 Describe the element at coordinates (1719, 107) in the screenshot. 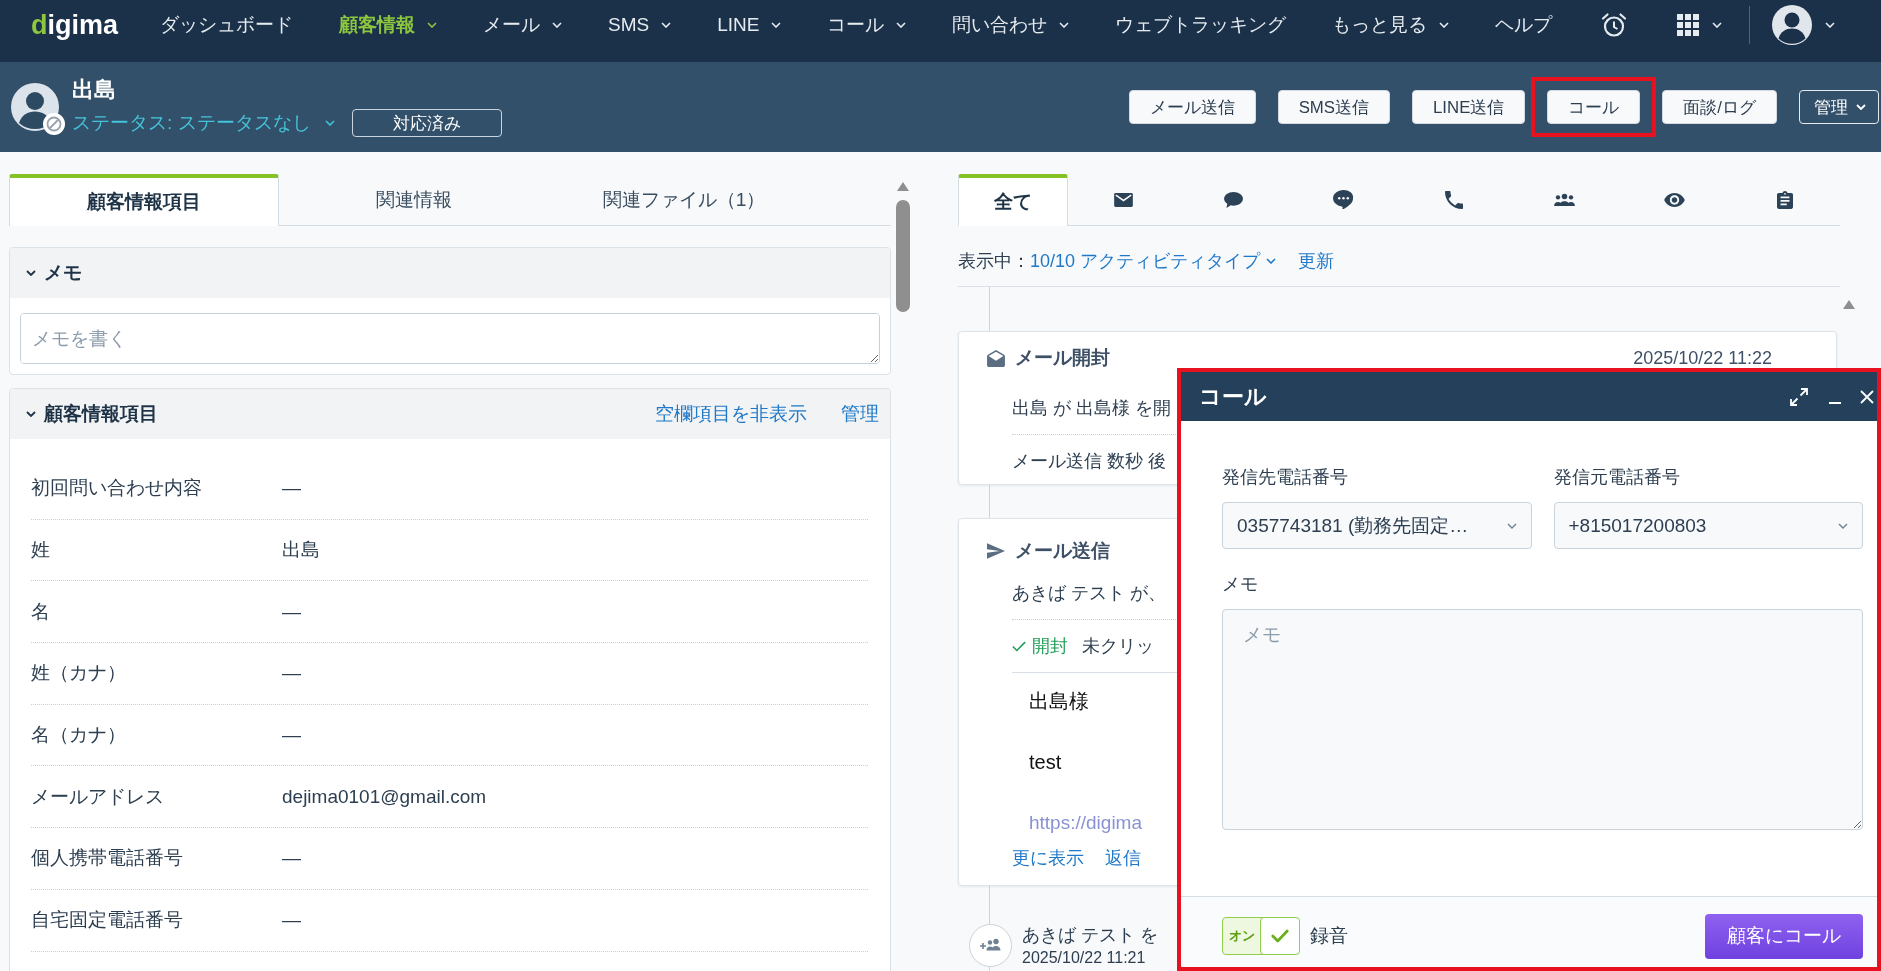

I see `action-button: 面談/ログ` at that location.